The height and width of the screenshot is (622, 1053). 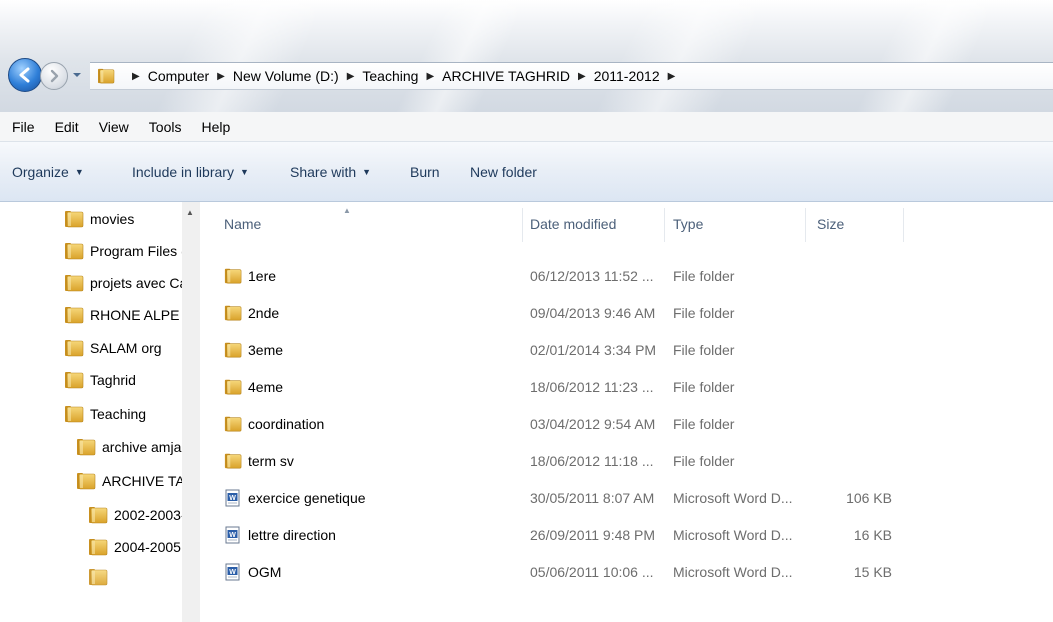 What do you see at coordinates (330, 172) in the screenshot?
I see `share-with-button: Share with ▼` at bounding box center [330, 172].